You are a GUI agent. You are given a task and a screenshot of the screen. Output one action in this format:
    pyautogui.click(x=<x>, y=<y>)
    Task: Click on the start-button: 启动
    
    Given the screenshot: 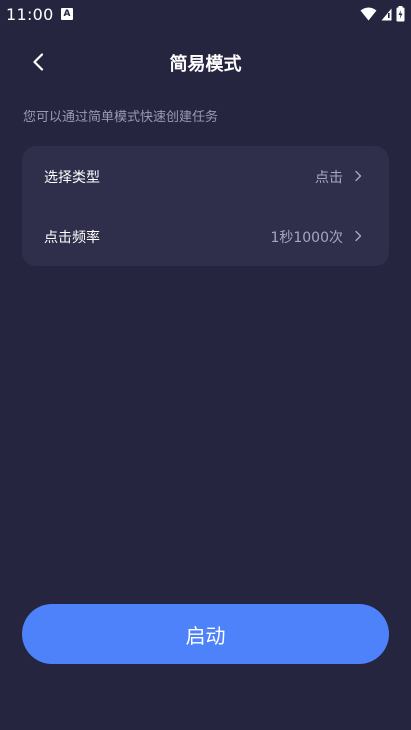 What is the action you would take?
    pyautogui.click(x=205, y=634)
    